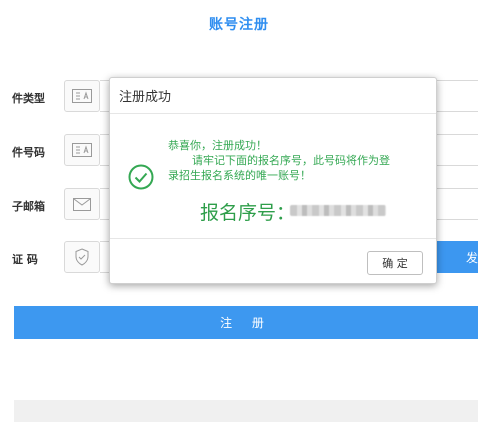  Describe the element at coordinates (456, 257) in the screenshot. I see `send-code-button: 发` at that location.